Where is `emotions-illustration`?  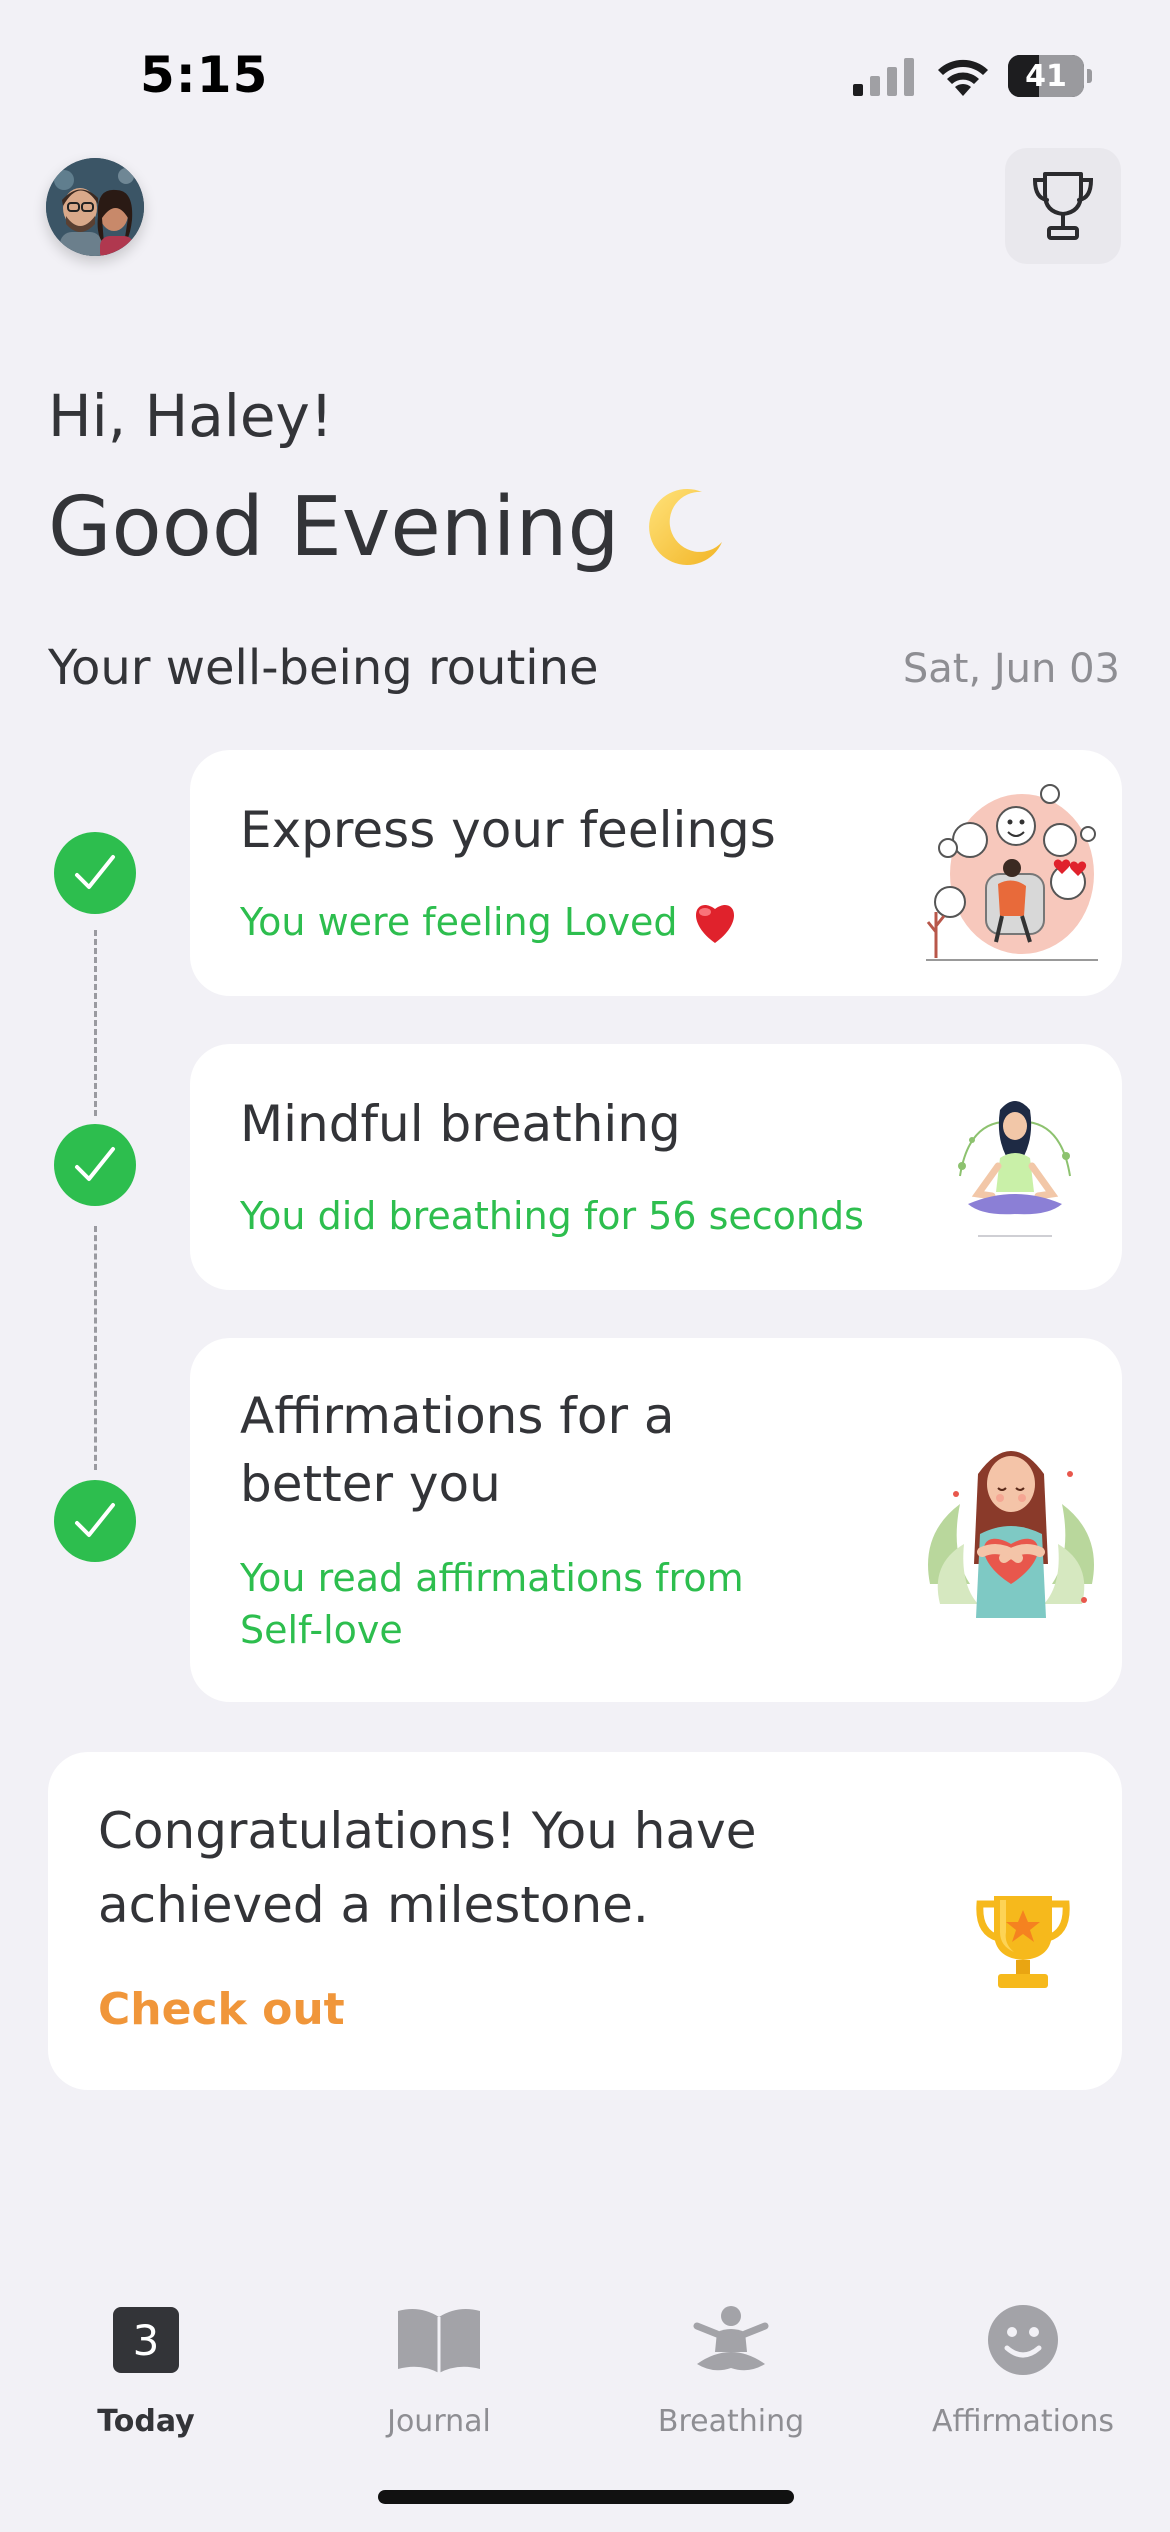
emotions-illustration is located at coordinates (1012, 872).